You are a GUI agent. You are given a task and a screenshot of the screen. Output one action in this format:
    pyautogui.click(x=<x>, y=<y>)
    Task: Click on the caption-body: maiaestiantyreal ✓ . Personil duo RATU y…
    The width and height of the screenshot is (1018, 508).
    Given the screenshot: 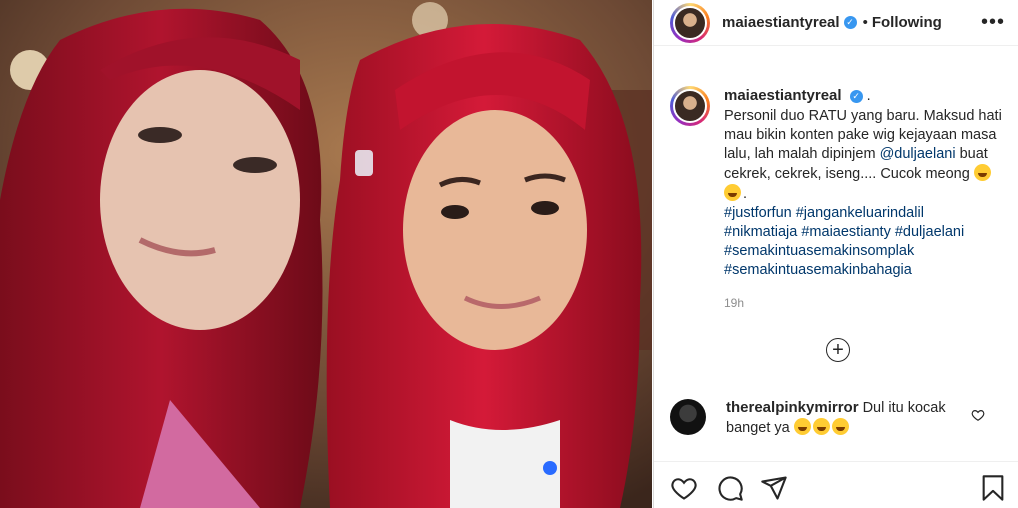 What is the action you would take?
    pyautogui.click(x=864, y=199)
    